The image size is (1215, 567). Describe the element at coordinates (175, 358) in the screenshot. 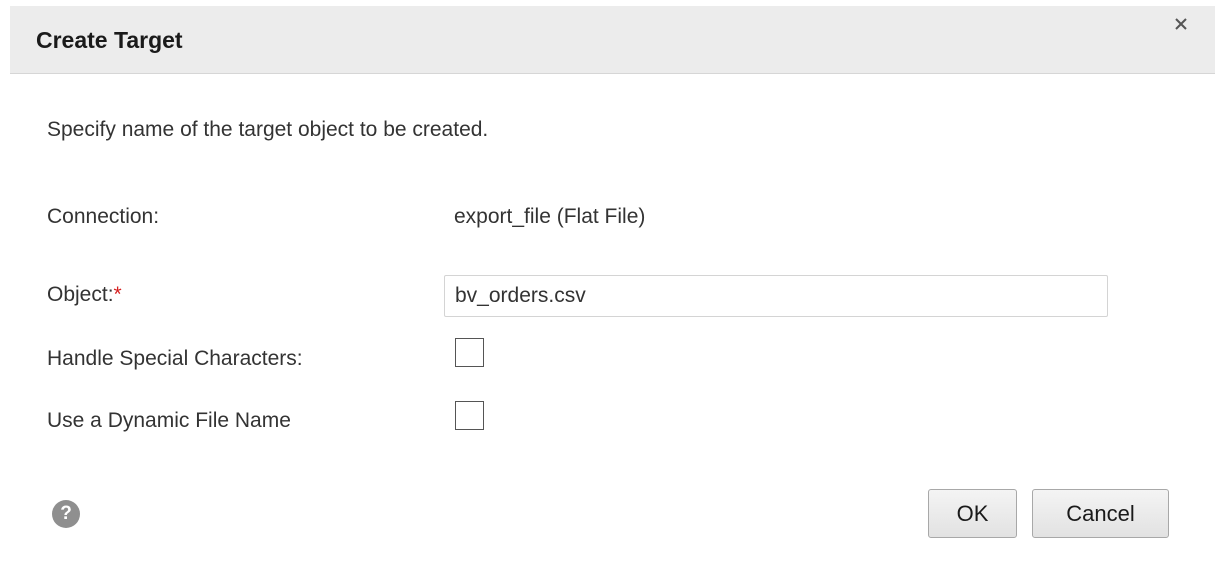

I see `handle-special-characters-label: Handle Special Characters:` at that location.